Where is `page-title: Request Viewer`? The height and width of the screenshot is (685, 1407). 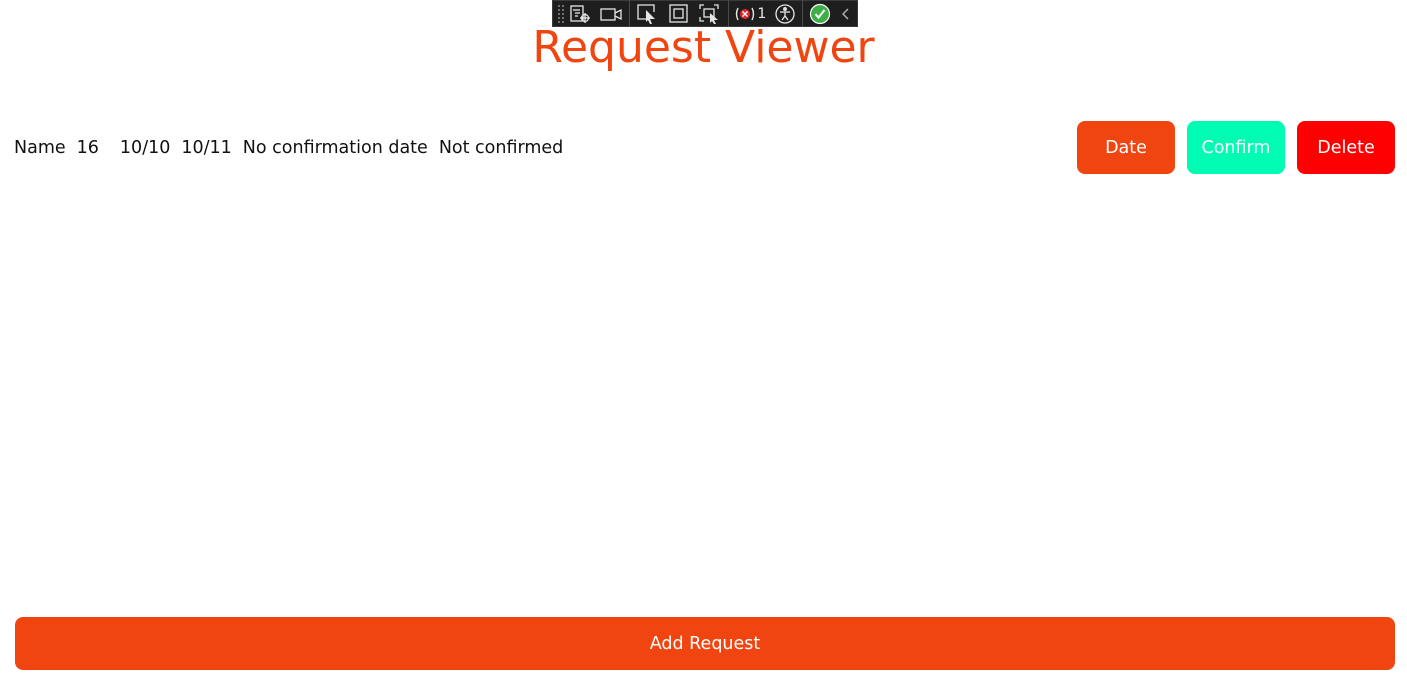
page-title: Request Viewer is located at coordinates (703, 47).